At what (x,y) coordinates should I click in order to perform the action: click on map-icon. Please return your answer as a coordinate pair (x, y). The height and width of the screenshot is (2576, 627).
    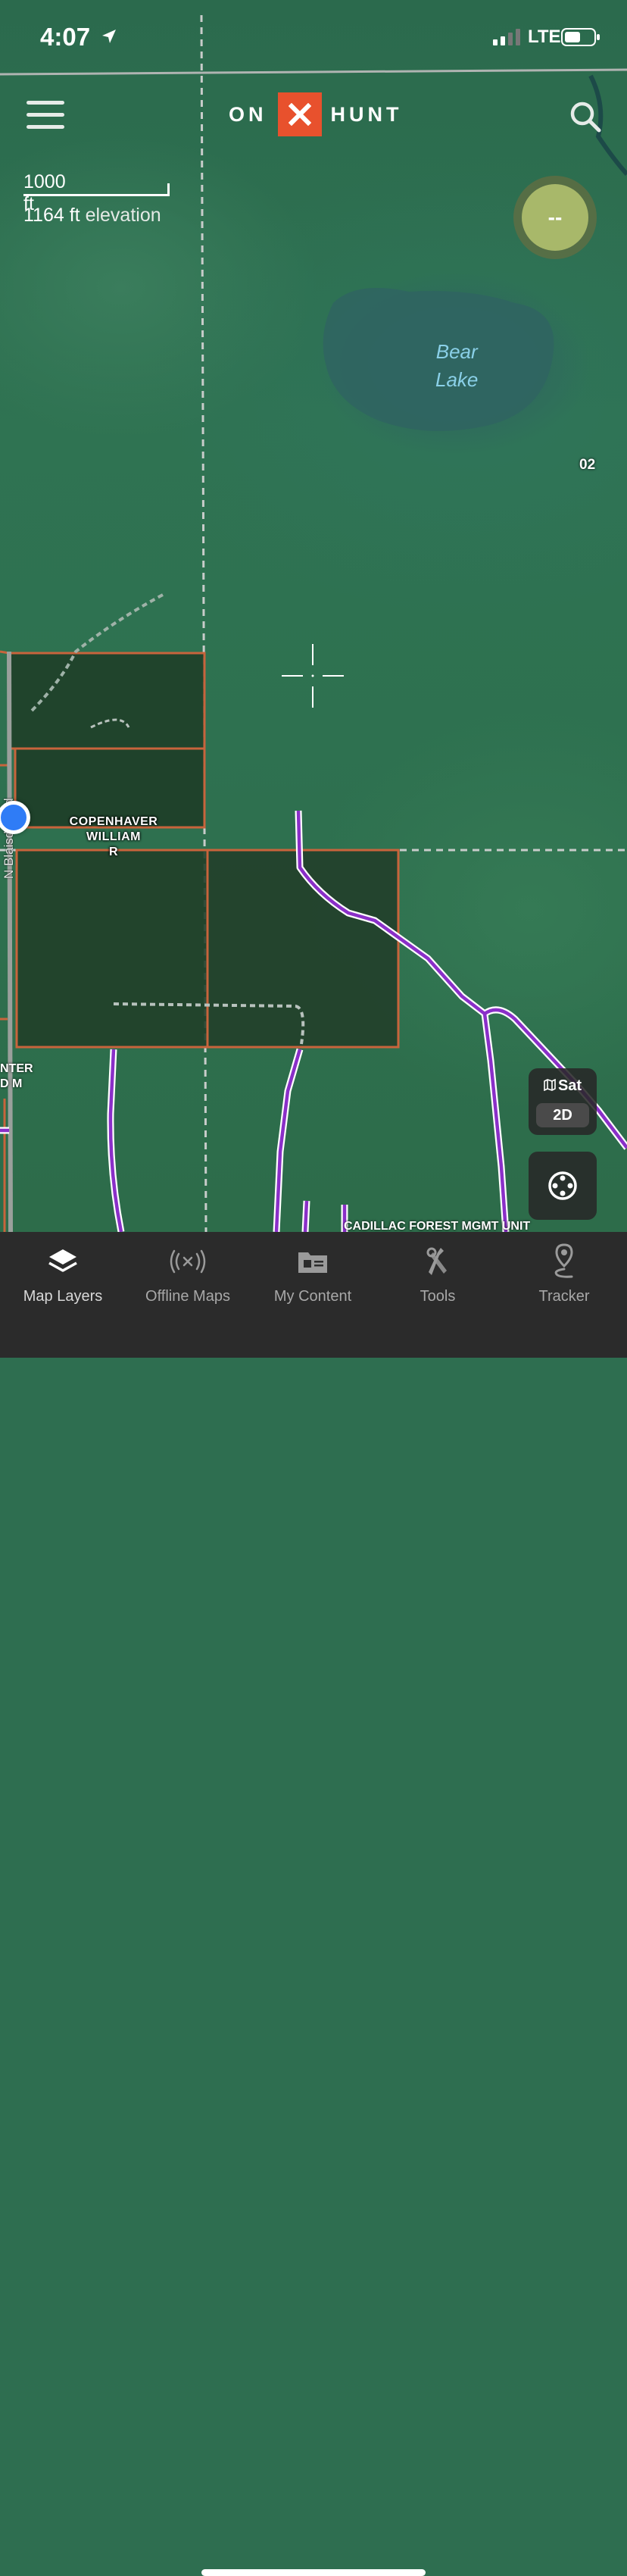
    Looking at the image, I should click on (550, 1085).